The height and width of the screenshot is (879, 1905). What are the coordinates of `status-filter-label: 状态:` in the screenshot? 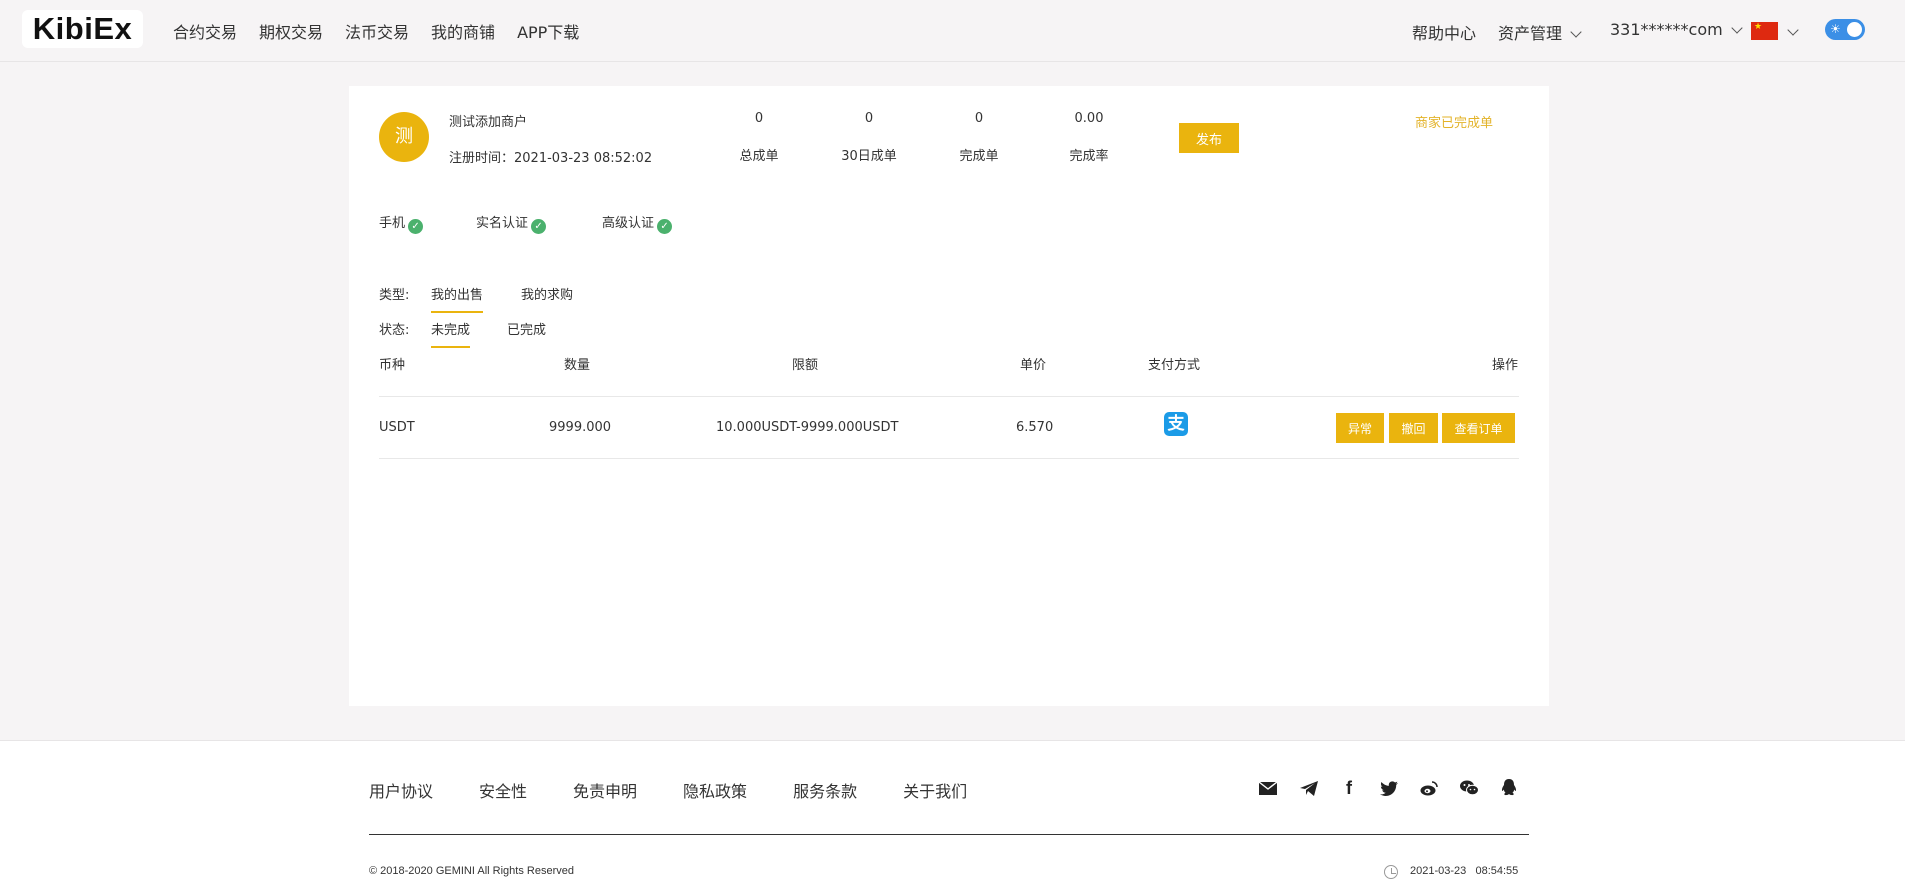 It's located at (394, 330).